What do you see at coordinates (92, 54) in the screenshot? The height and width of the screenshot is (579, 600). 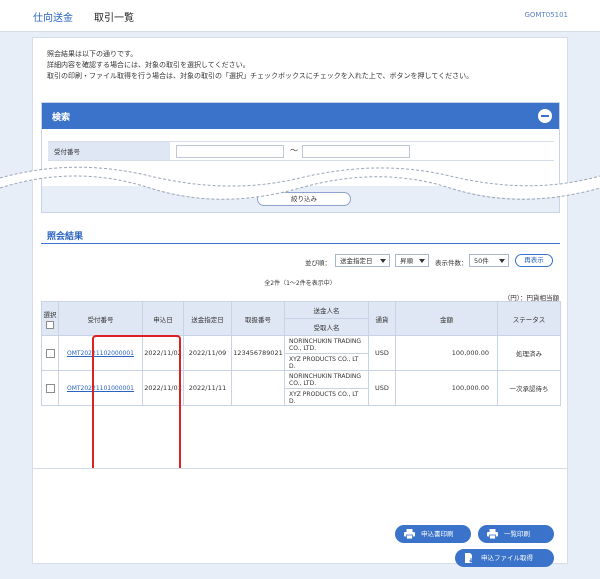 I see `intro-line-1: 照会結果は以下の通りです。` at bounding box center [92, 54].